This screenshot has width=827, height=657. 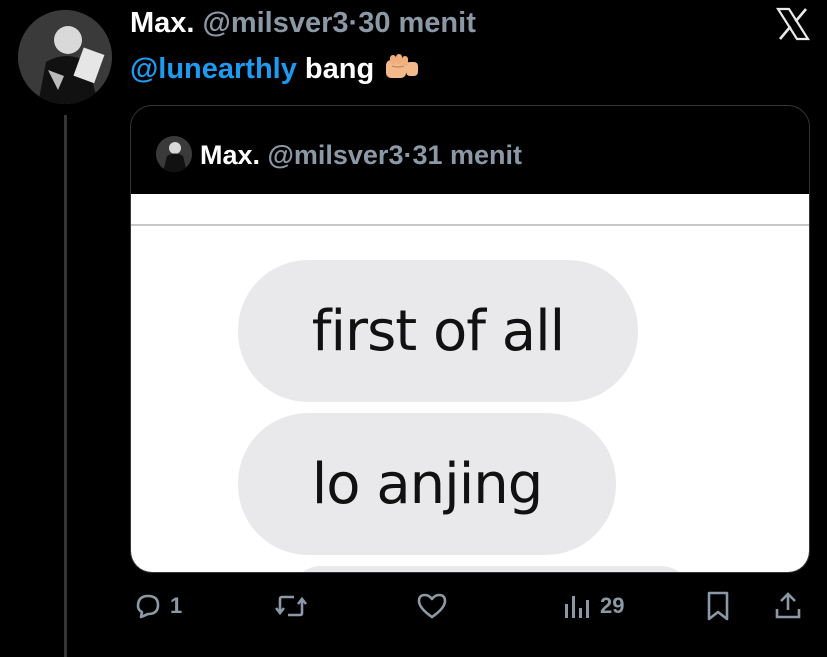 What do you see at coordinates (491, 569) in the screenshot?
I see `message-bubble` at bounding box center [491, 569].